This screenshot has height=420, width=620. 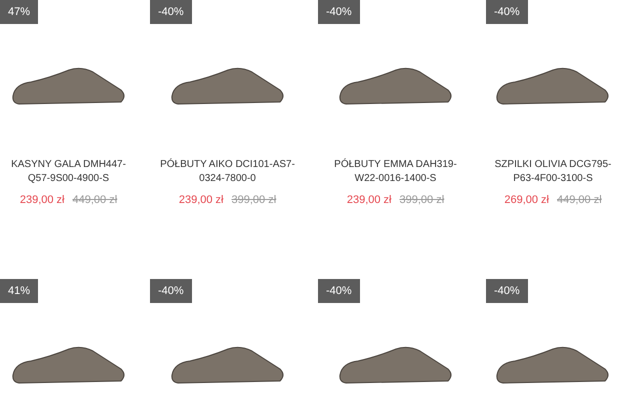 I want to click on discount-badge: 47%, so click(x=19, y=12).